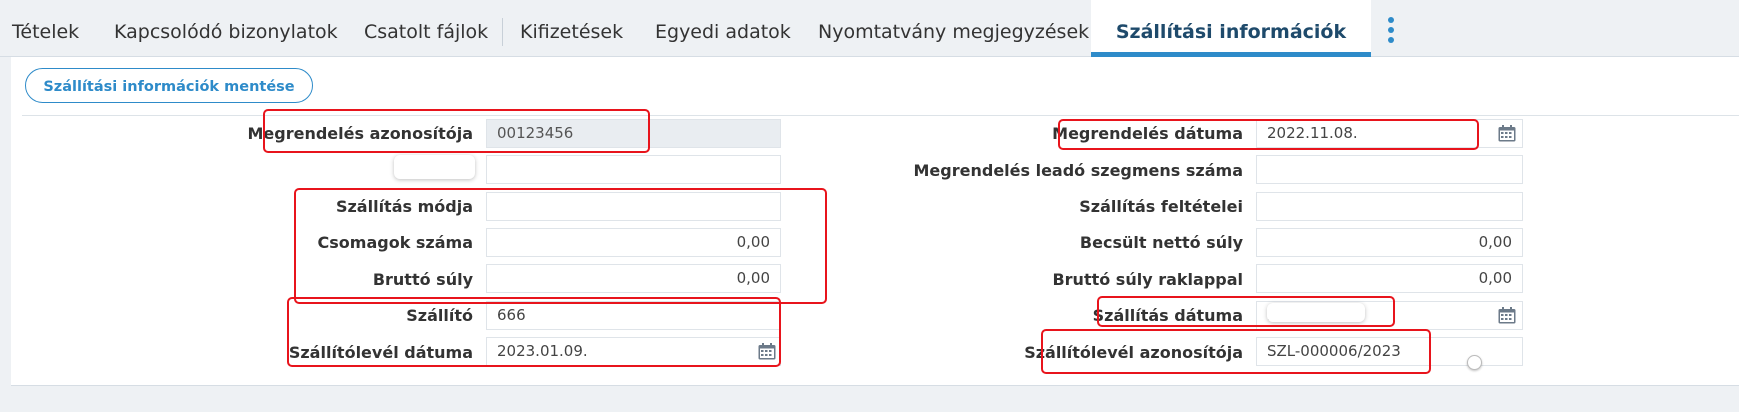 Image resolution: width=1739 pixels, height=412 pixels. Describe the element at coordinates (1391, 30) in the screenshot. I see `more-vertical-icon` at that location.